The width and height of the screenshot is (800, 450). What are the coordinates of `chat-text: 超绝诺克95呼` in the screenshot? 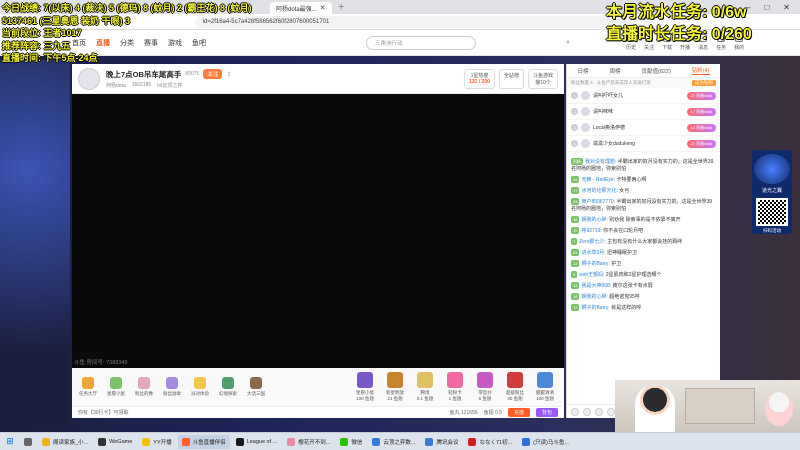 It's located at (624, 296).